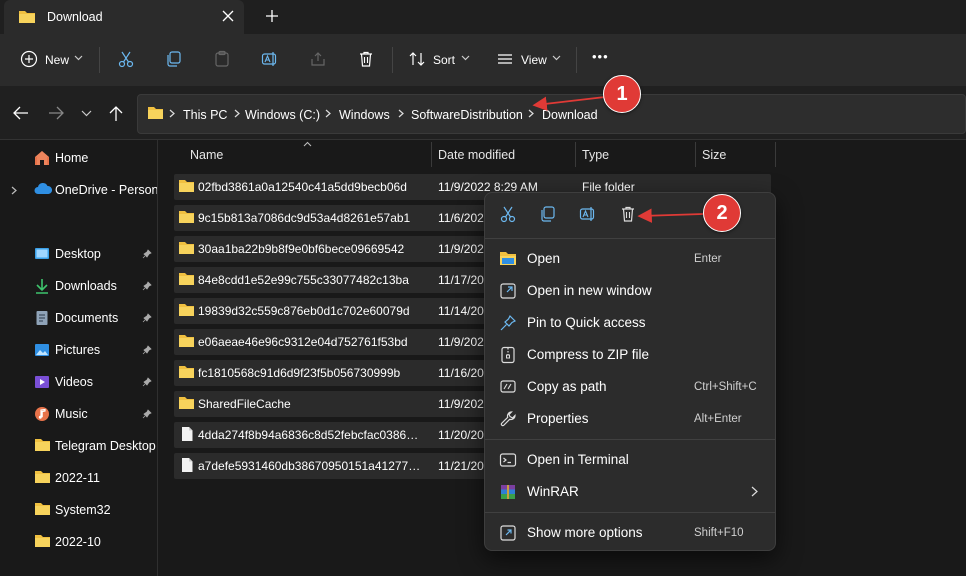  I want to click on up-arrow-icon, so click(116, 114).